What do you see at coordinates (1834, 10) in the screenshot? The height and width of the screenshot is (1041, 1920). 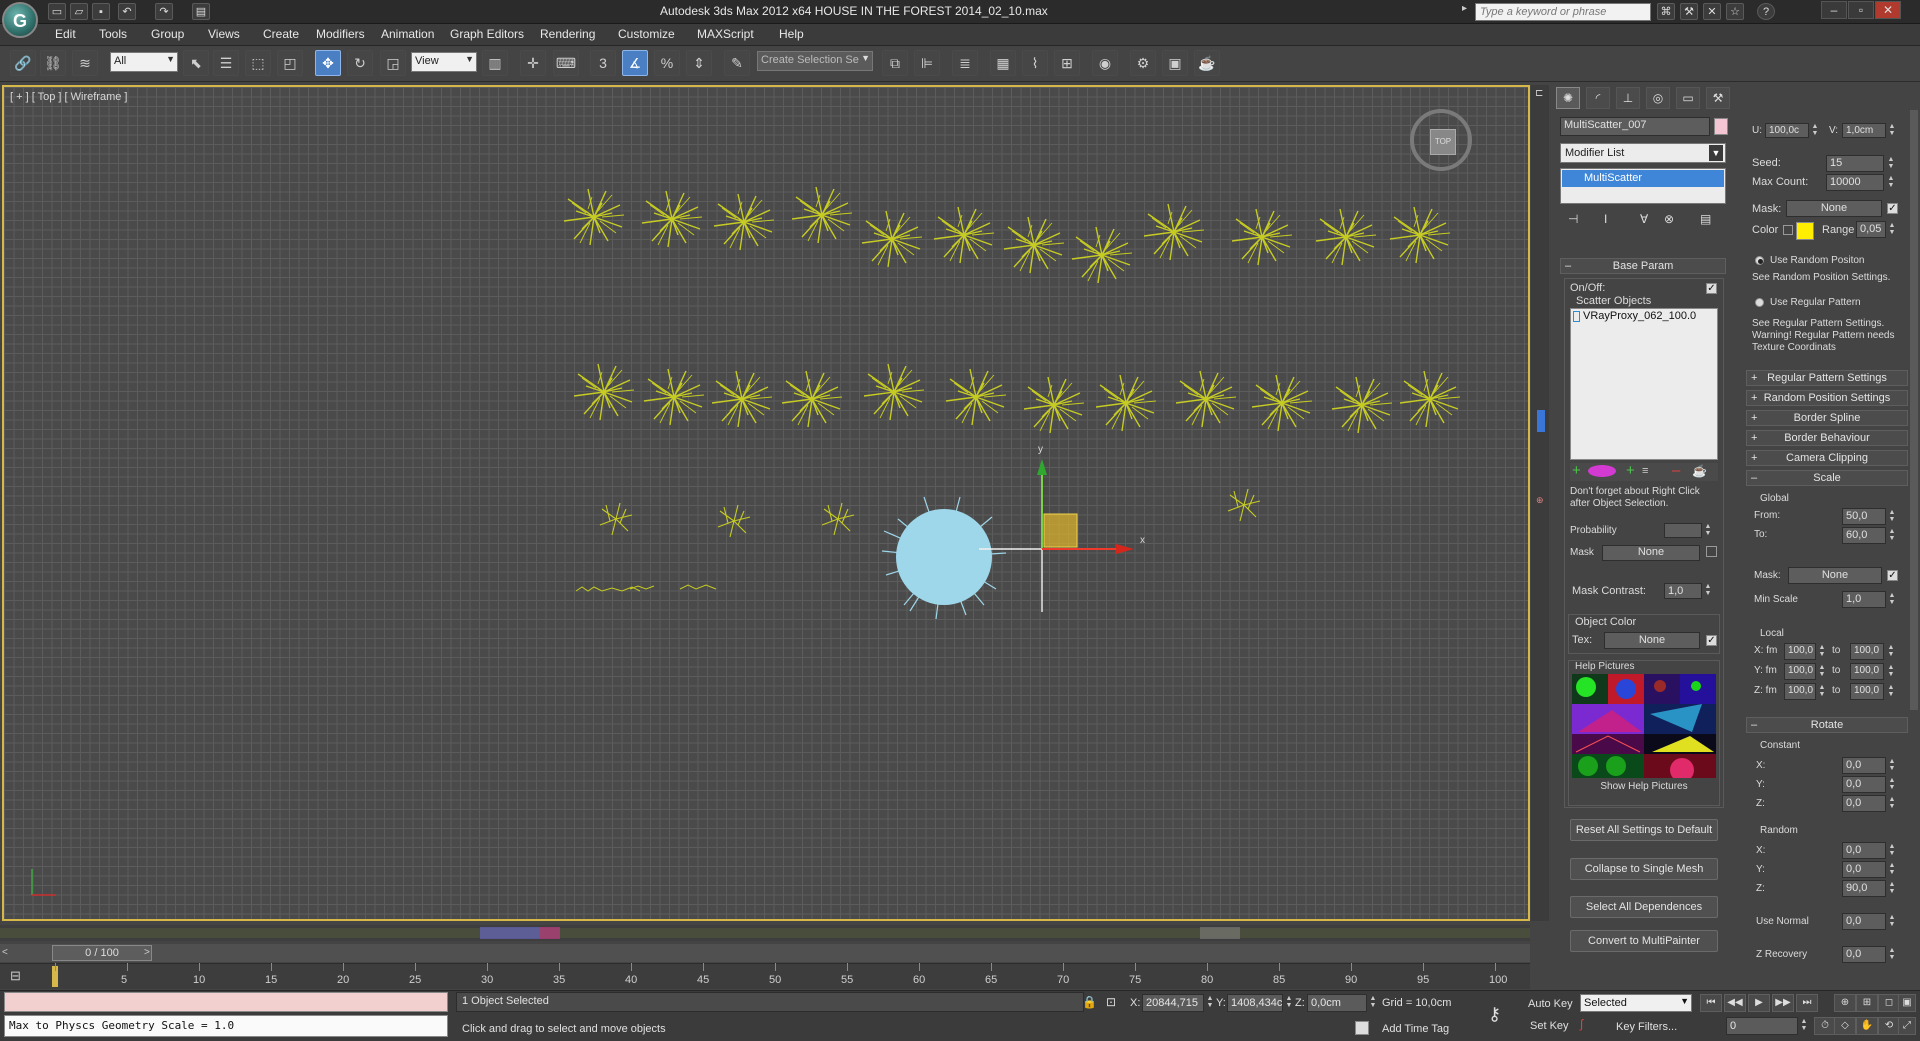 I see `minimize-button: –` at bounding box center [1834, 10].